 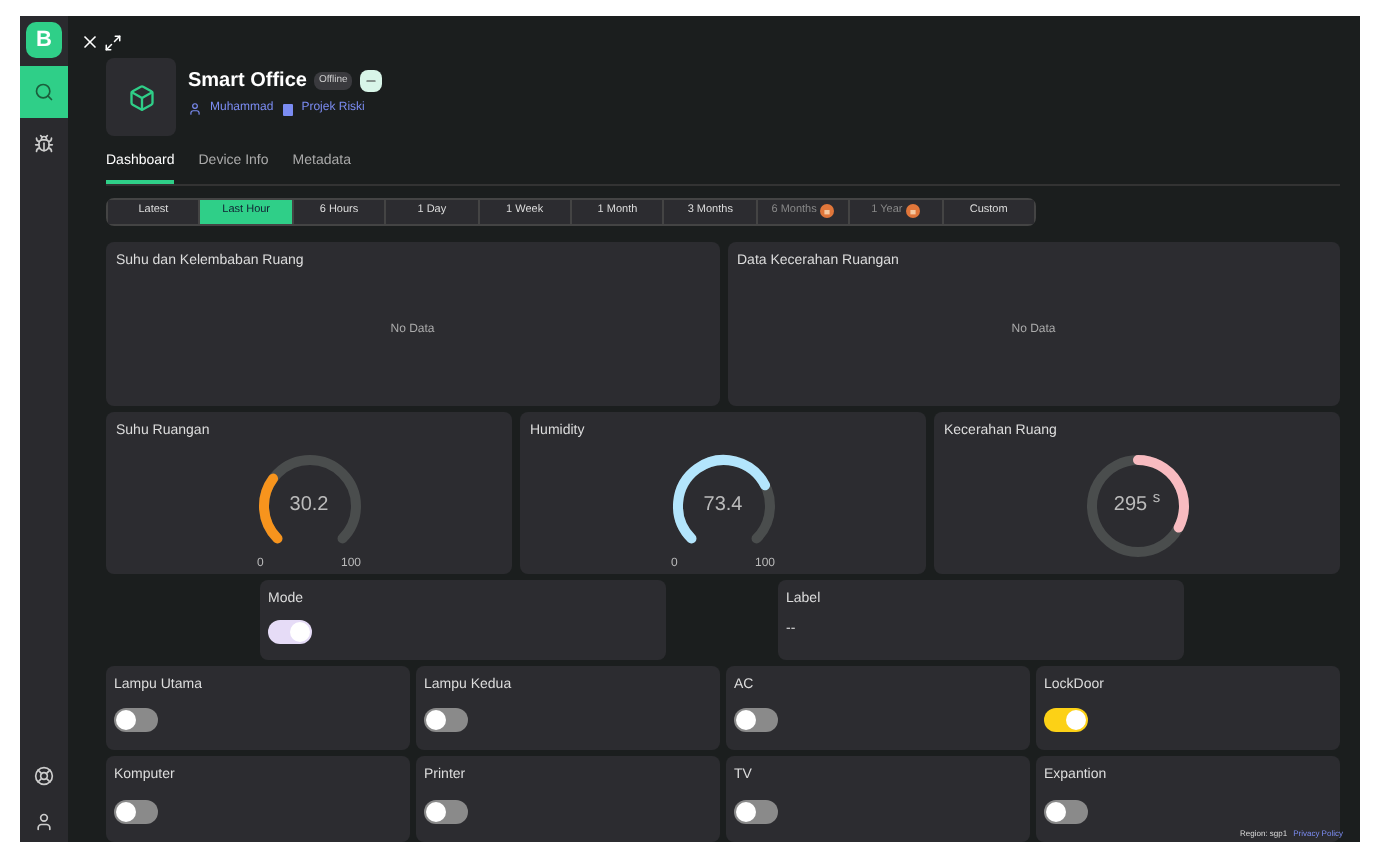 I want to click on search-icon, so click(x=44, y=92).